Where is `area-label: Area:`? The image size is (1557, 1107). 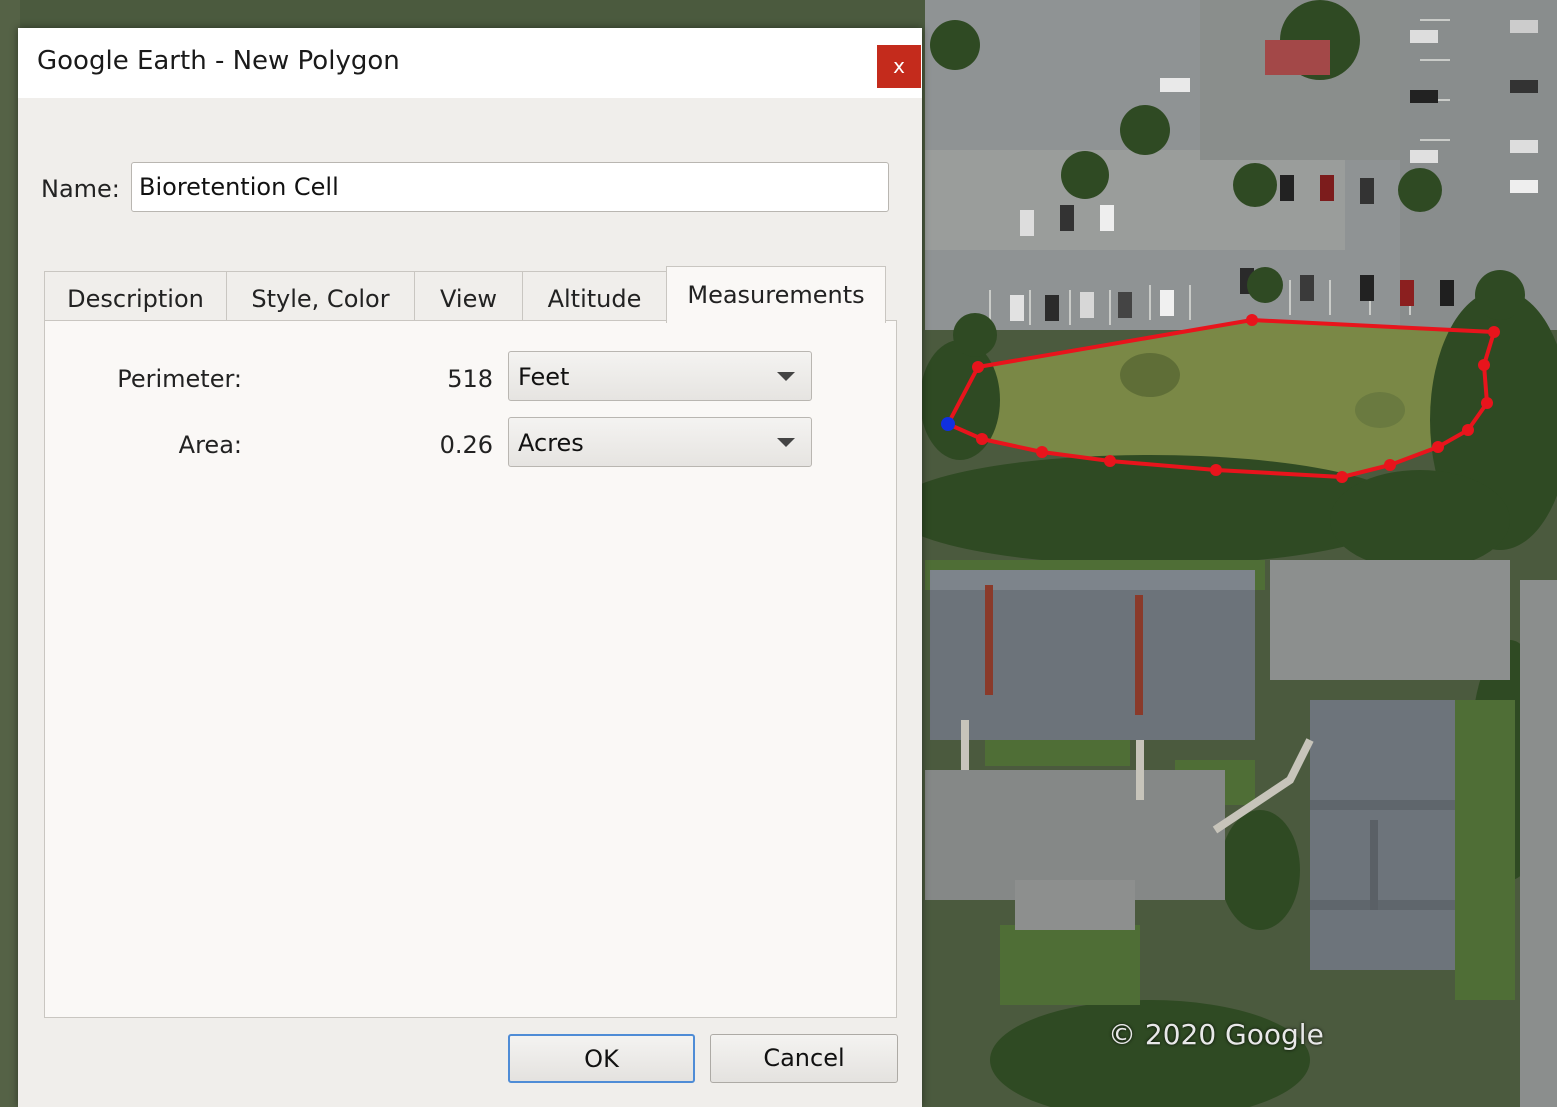
area-label: Area: is located at coordinates (210, 445).